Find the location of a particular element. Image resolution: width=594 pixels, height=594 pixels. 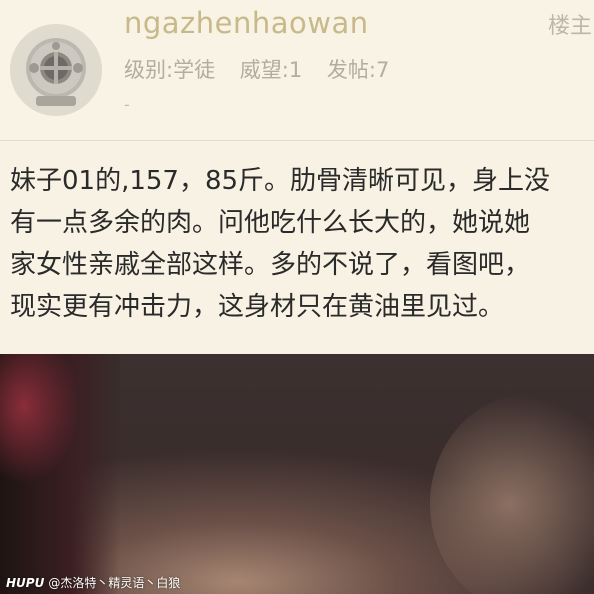

avatar is located at coordinates (56, 70).